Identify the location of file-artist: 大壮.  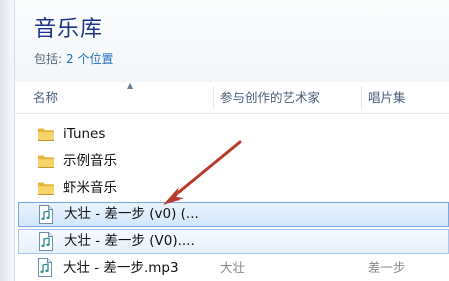
(233, 267).